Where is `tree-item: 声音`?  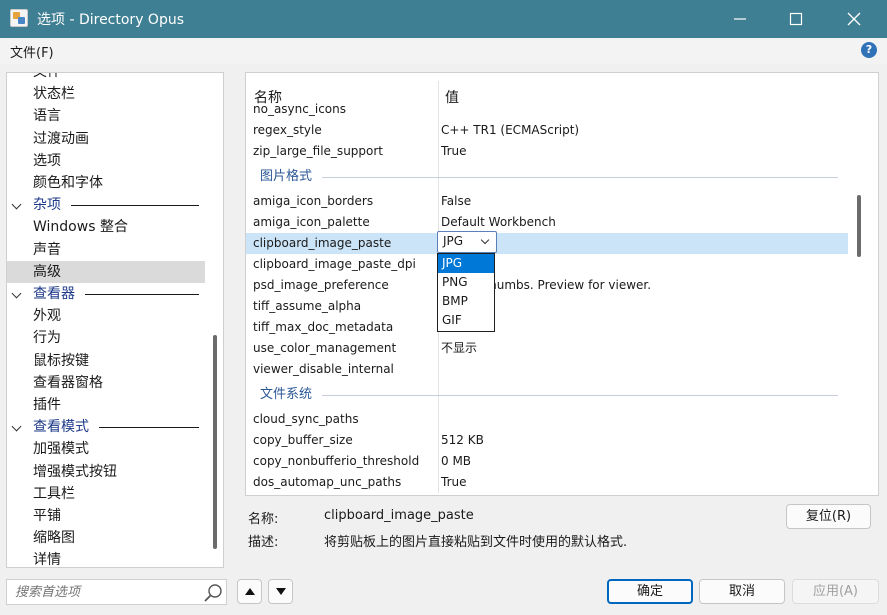
tree-item: 声音 is located at coordinates (106, 250).